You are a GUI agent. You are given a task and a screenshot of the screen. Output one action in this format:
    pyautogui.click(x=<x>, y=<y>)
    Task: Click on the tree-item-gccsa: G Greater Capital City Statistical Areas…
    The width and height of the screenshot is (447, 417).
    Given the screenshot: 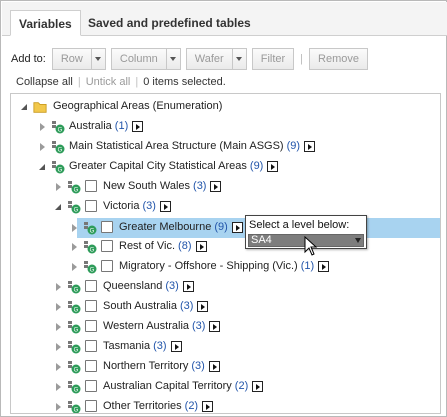 What is the action you would take?
    pyautogui.click(x=225, y=167)
    